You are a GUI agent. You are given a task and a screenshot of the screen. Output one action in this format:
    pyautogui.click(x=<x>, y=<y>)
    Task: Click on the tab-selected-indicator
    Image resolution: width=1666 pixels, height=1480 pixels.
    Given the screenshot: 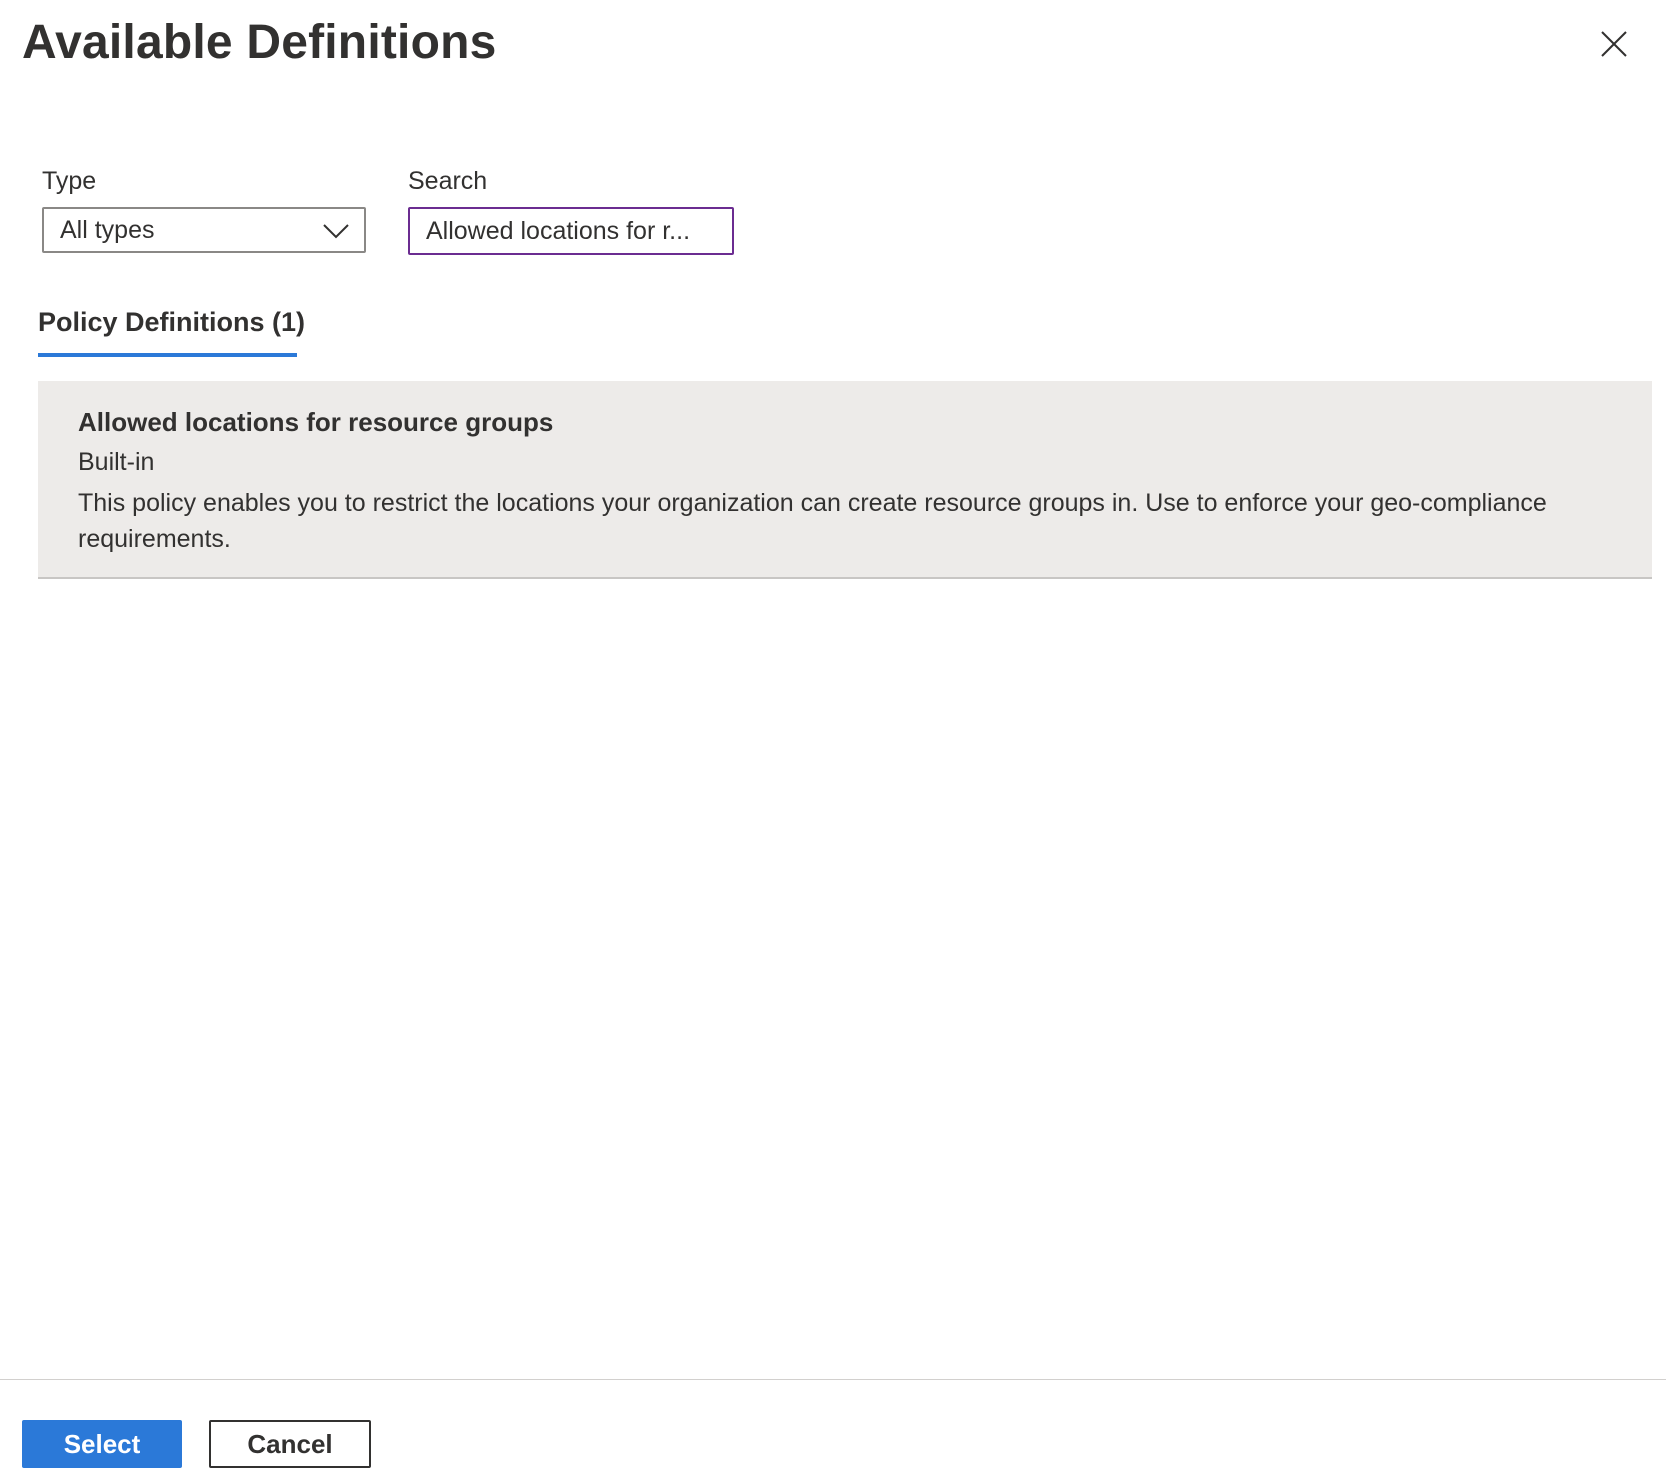 What is the action you would take?
    pyautogui.click(x=167, y=355)
    